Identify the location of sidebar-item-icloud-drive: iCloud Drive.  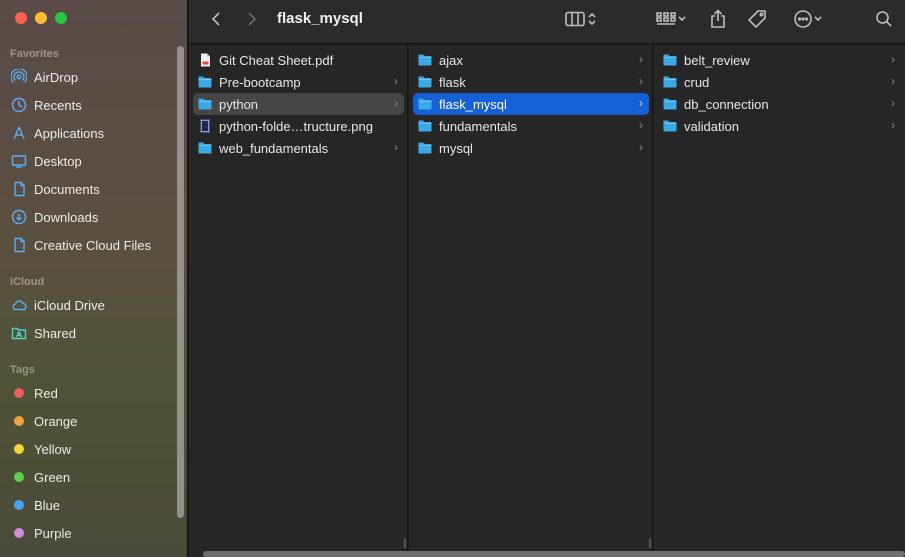
(94, 305).